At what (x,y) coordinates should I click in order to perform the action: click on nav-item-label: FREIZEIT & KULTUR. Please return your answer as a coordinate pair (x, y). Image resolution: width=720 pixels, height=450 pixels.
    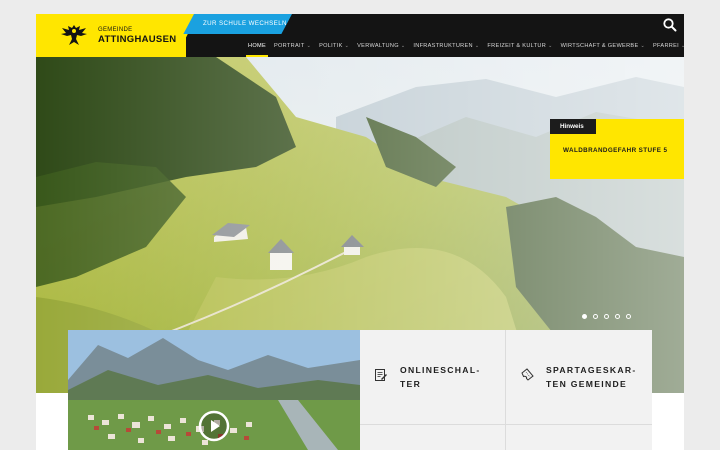
    Looking at the image, I should click on (517, 45).